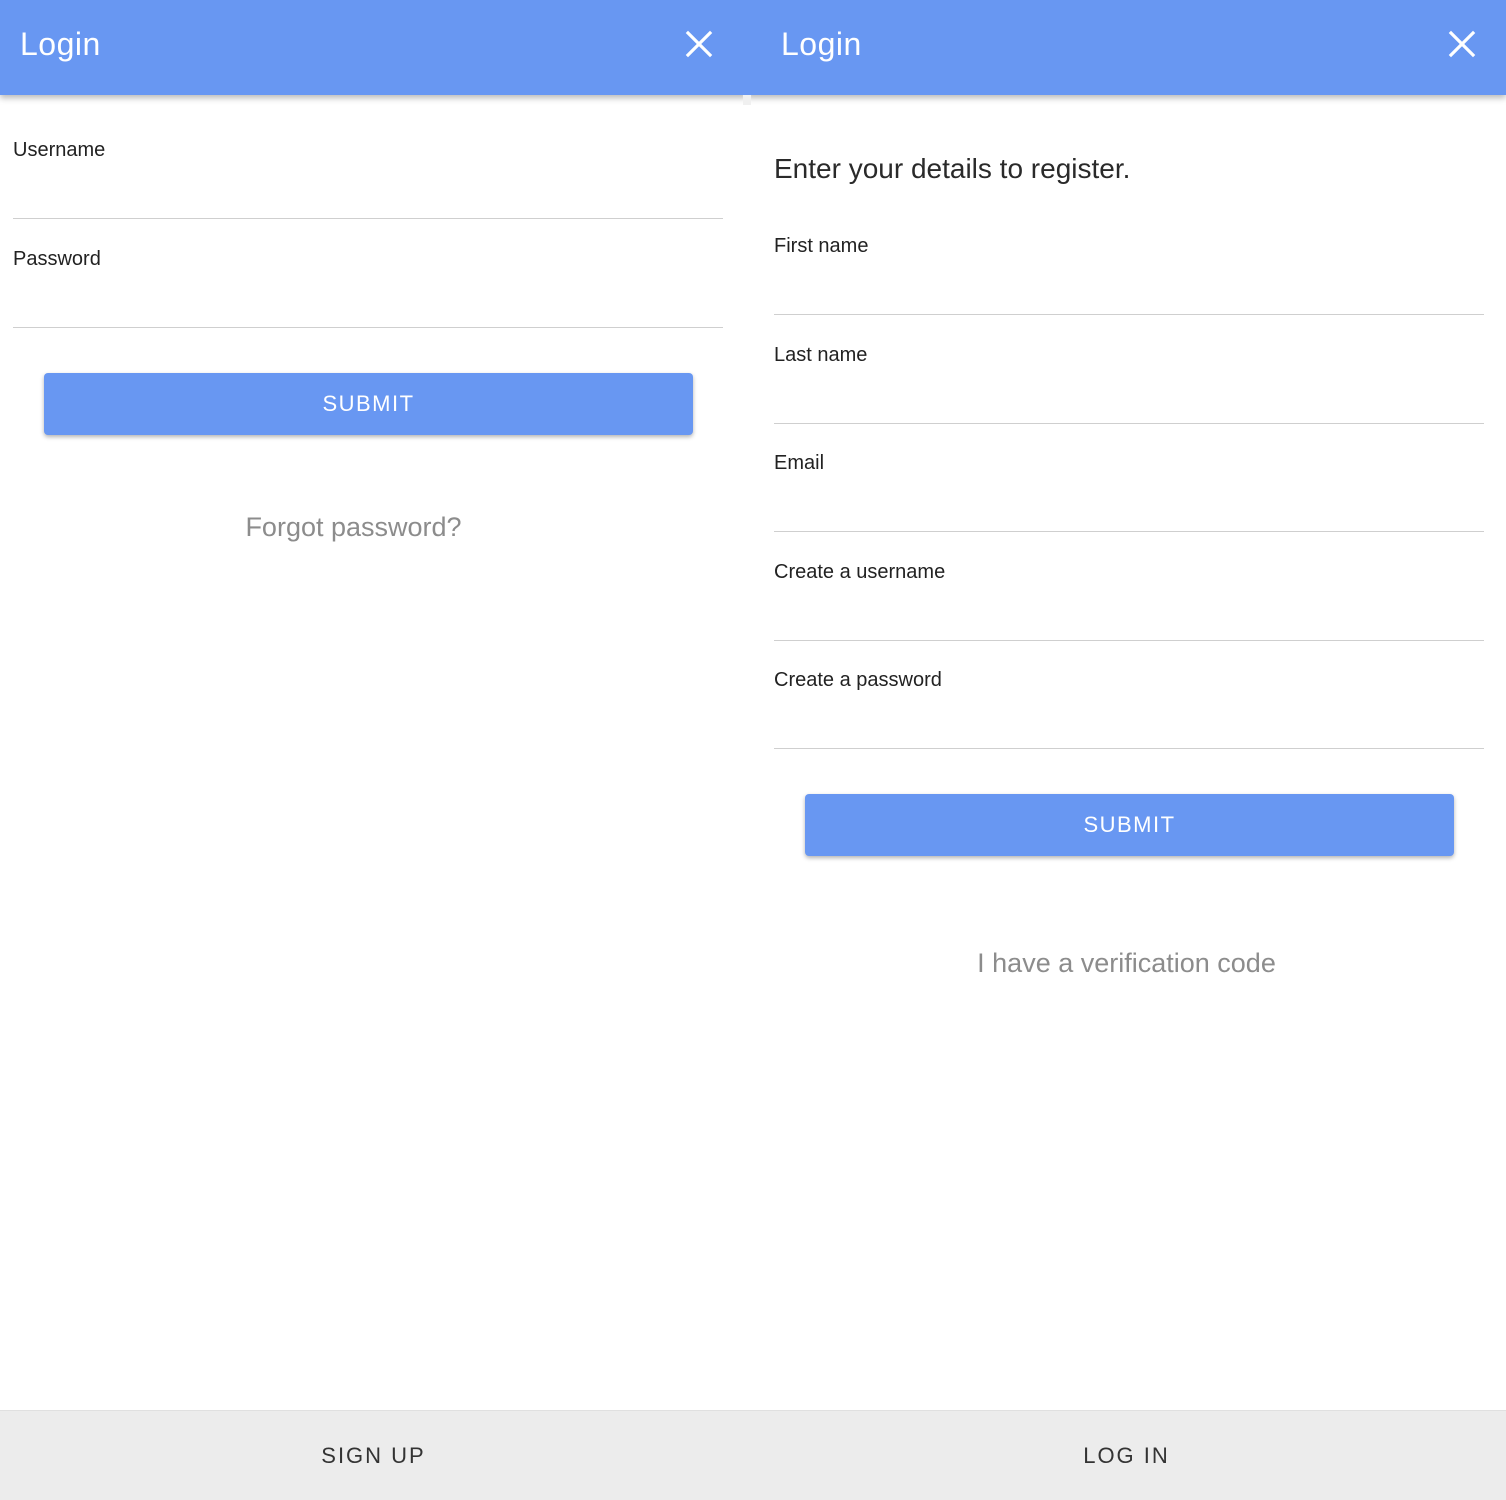  What do you see at coordinates (1126, 963) in the screenshot?
I see `verification-code-link: I have a verification code` at bounding box center [1126, 963].